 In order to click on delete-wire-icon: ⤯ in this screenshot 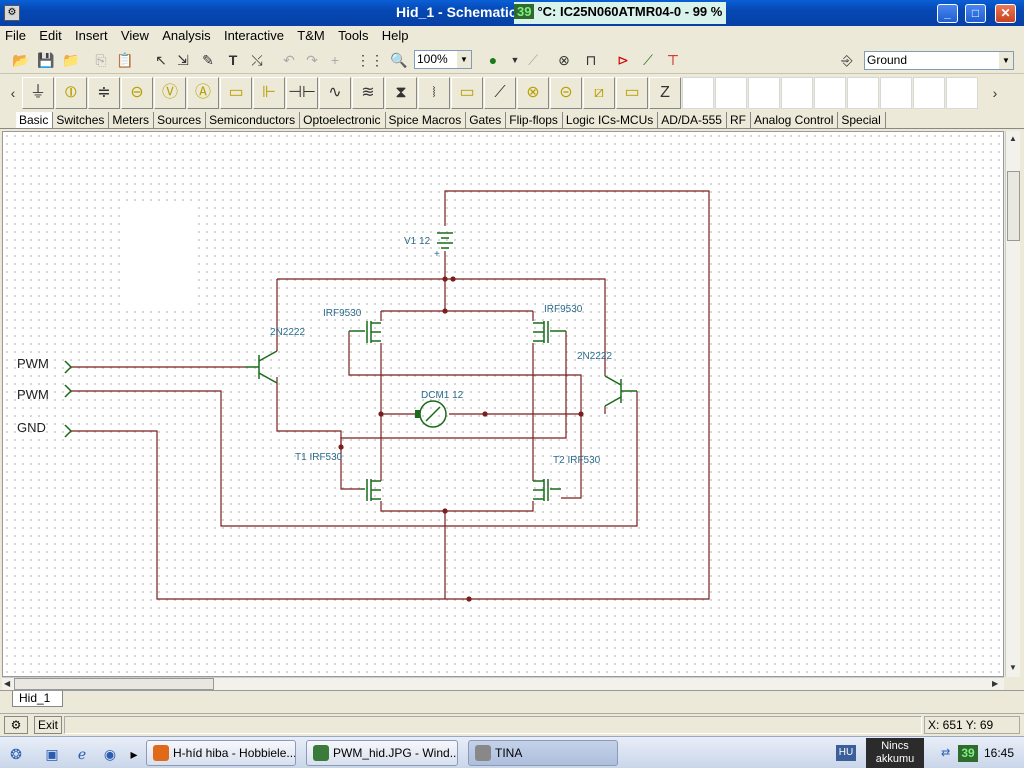, I will do `click(257, 60)`.